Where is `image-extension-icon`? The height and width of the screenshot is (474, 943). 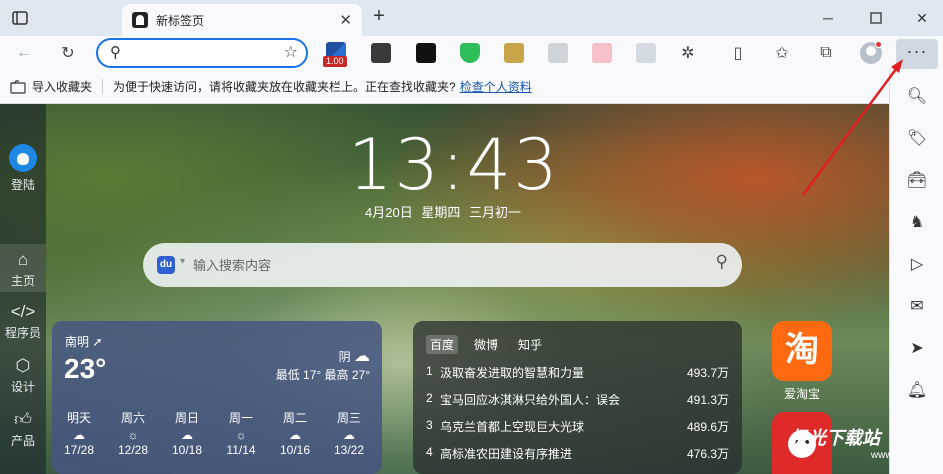
image-extension-icon is located at coordinates (514, 53).